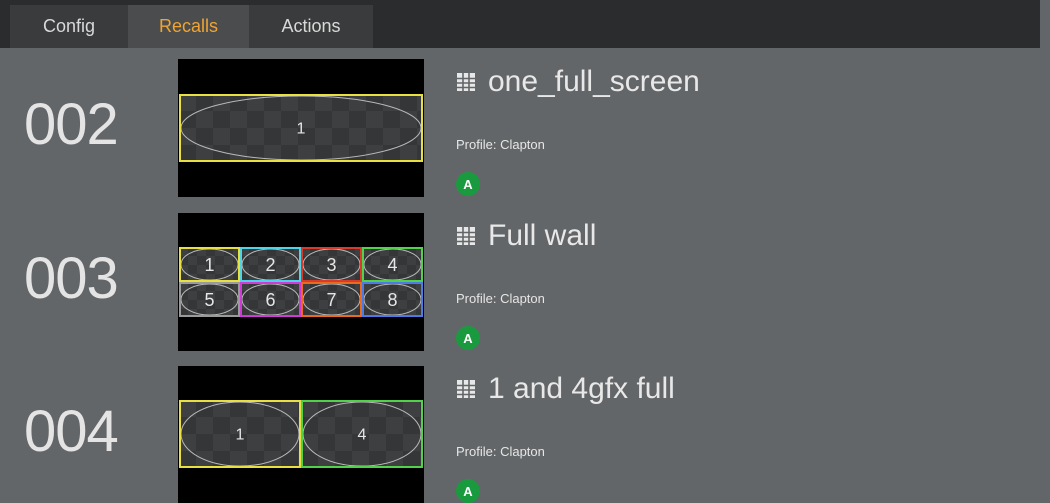 This screenshot has height=503, width=1050. I want to click on thumbnail-window: 7, so click(331, 299).